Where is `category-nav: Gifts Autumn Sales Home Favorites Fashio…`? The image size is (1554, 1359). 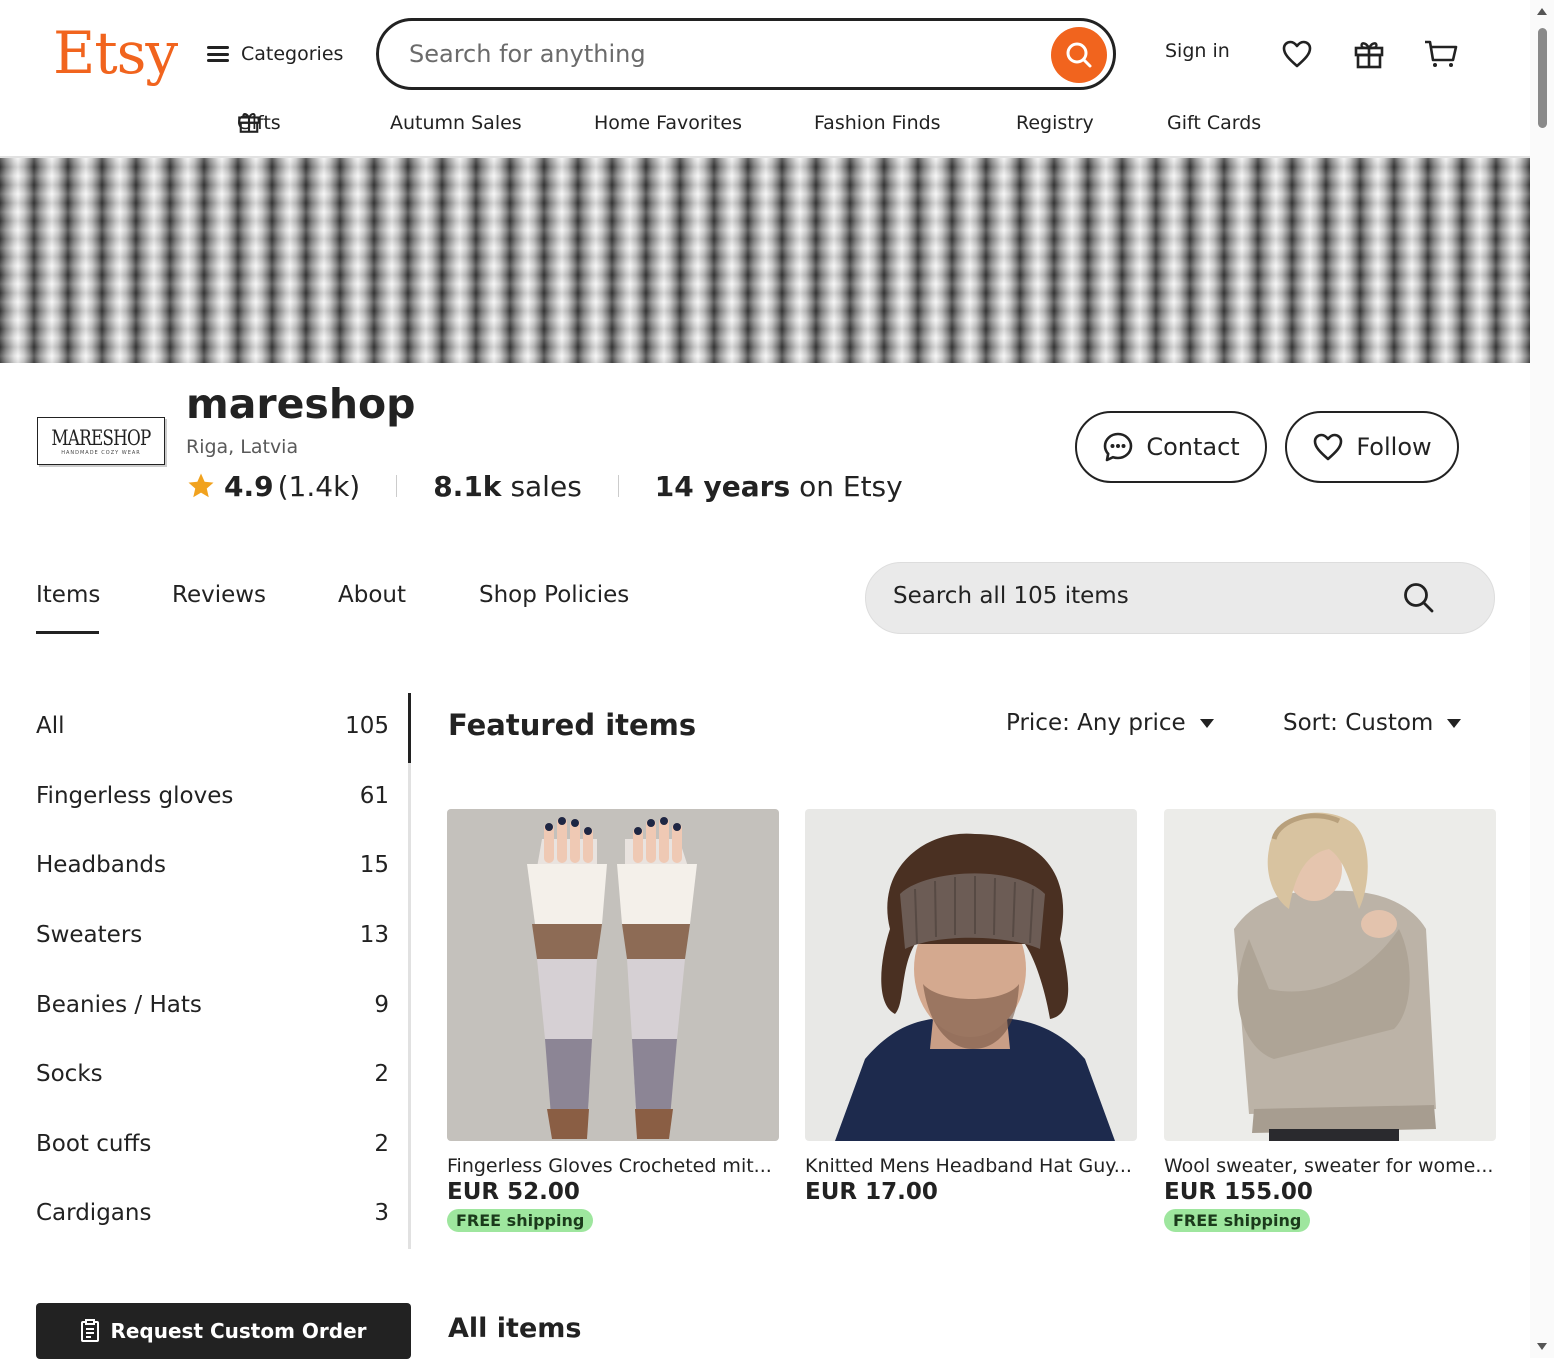
category-nav: Gifts Autumn Sales Home Favorites Fashio… is located at coordinates (765, 125).